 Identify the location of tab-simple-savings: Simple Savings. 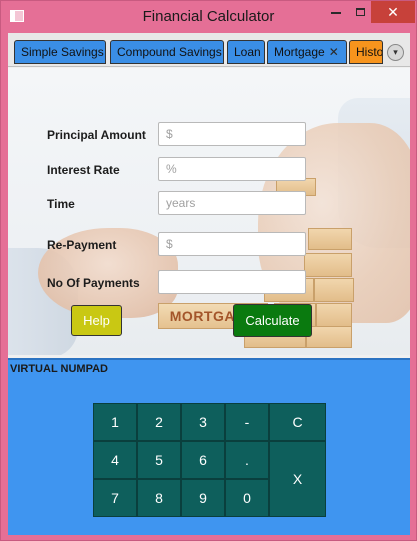
(60, 52).